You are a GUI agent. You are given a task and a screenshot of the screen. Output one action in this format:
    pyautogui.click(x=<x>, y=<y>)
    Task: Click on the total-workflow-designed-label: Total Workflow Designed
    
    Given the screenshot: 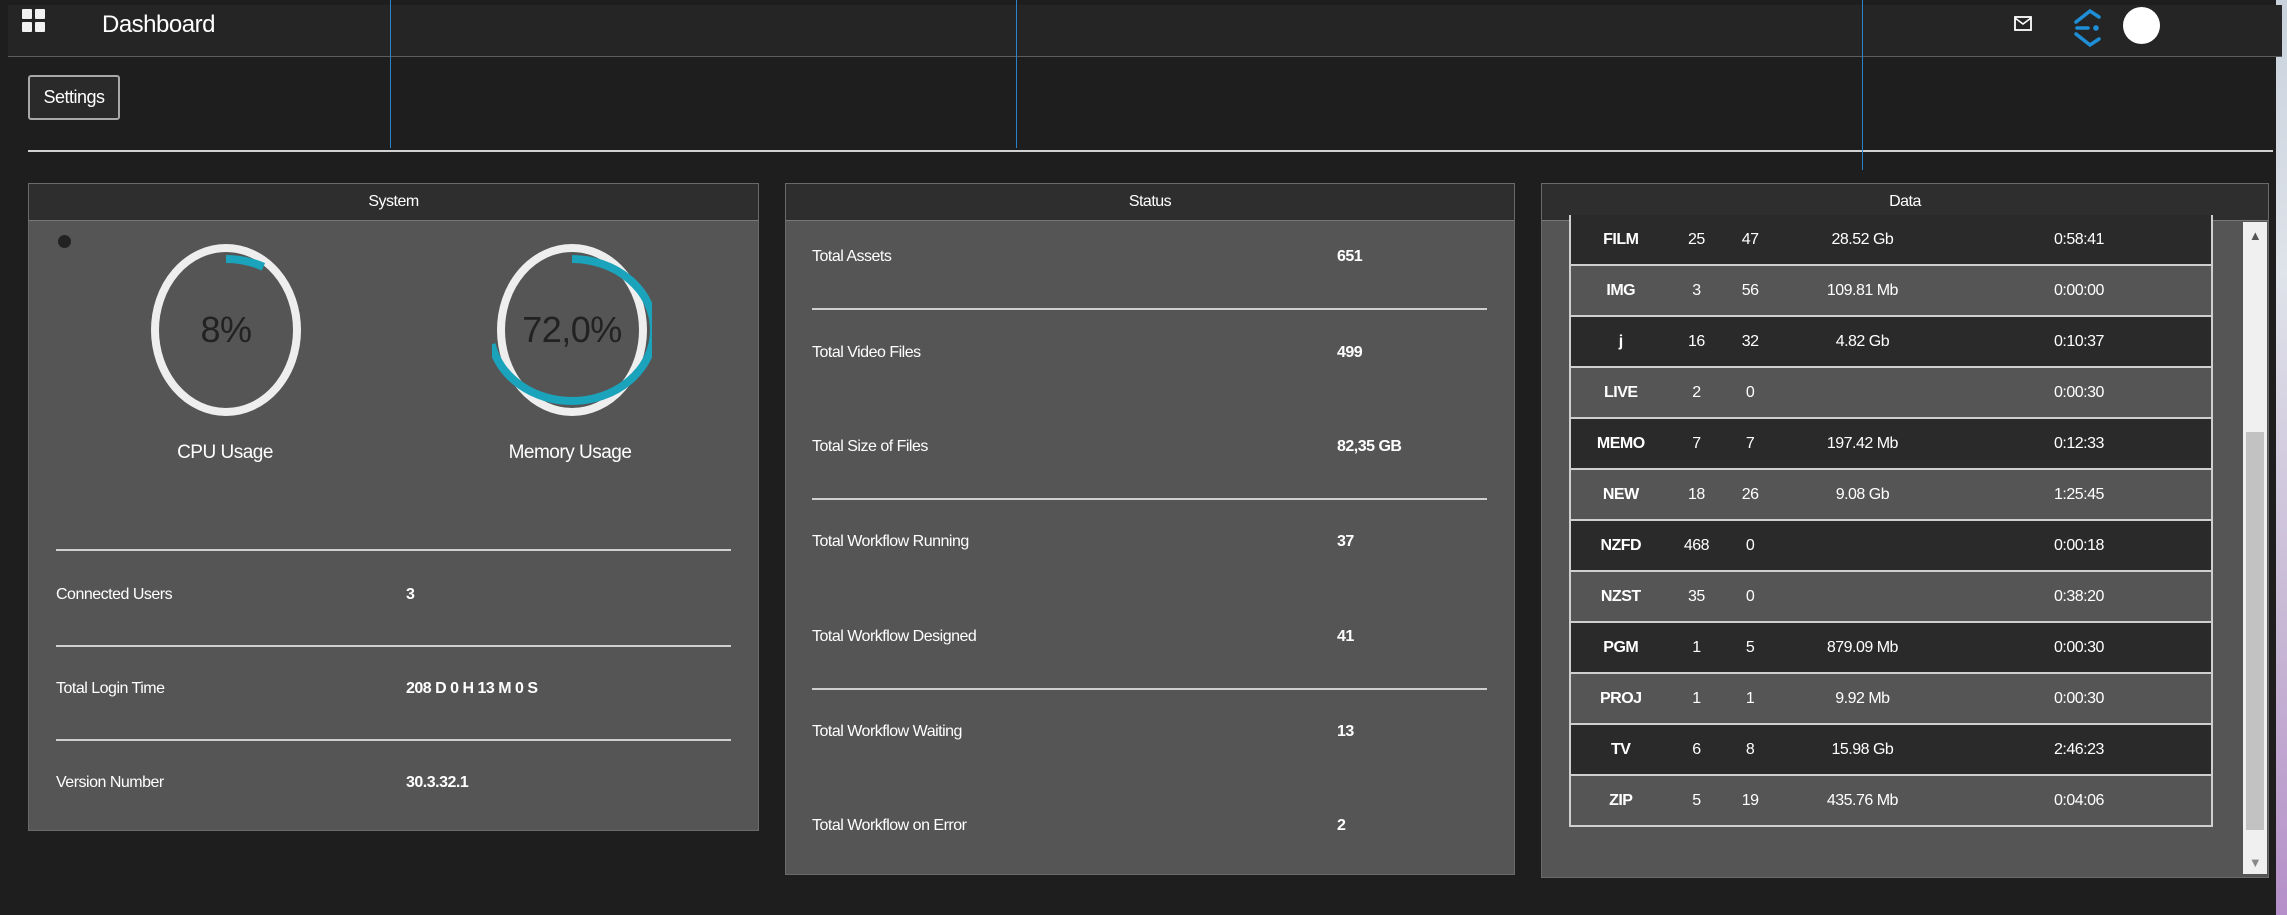 What is the action you would take?
    pyautogui.click(x=894, y=636)
    